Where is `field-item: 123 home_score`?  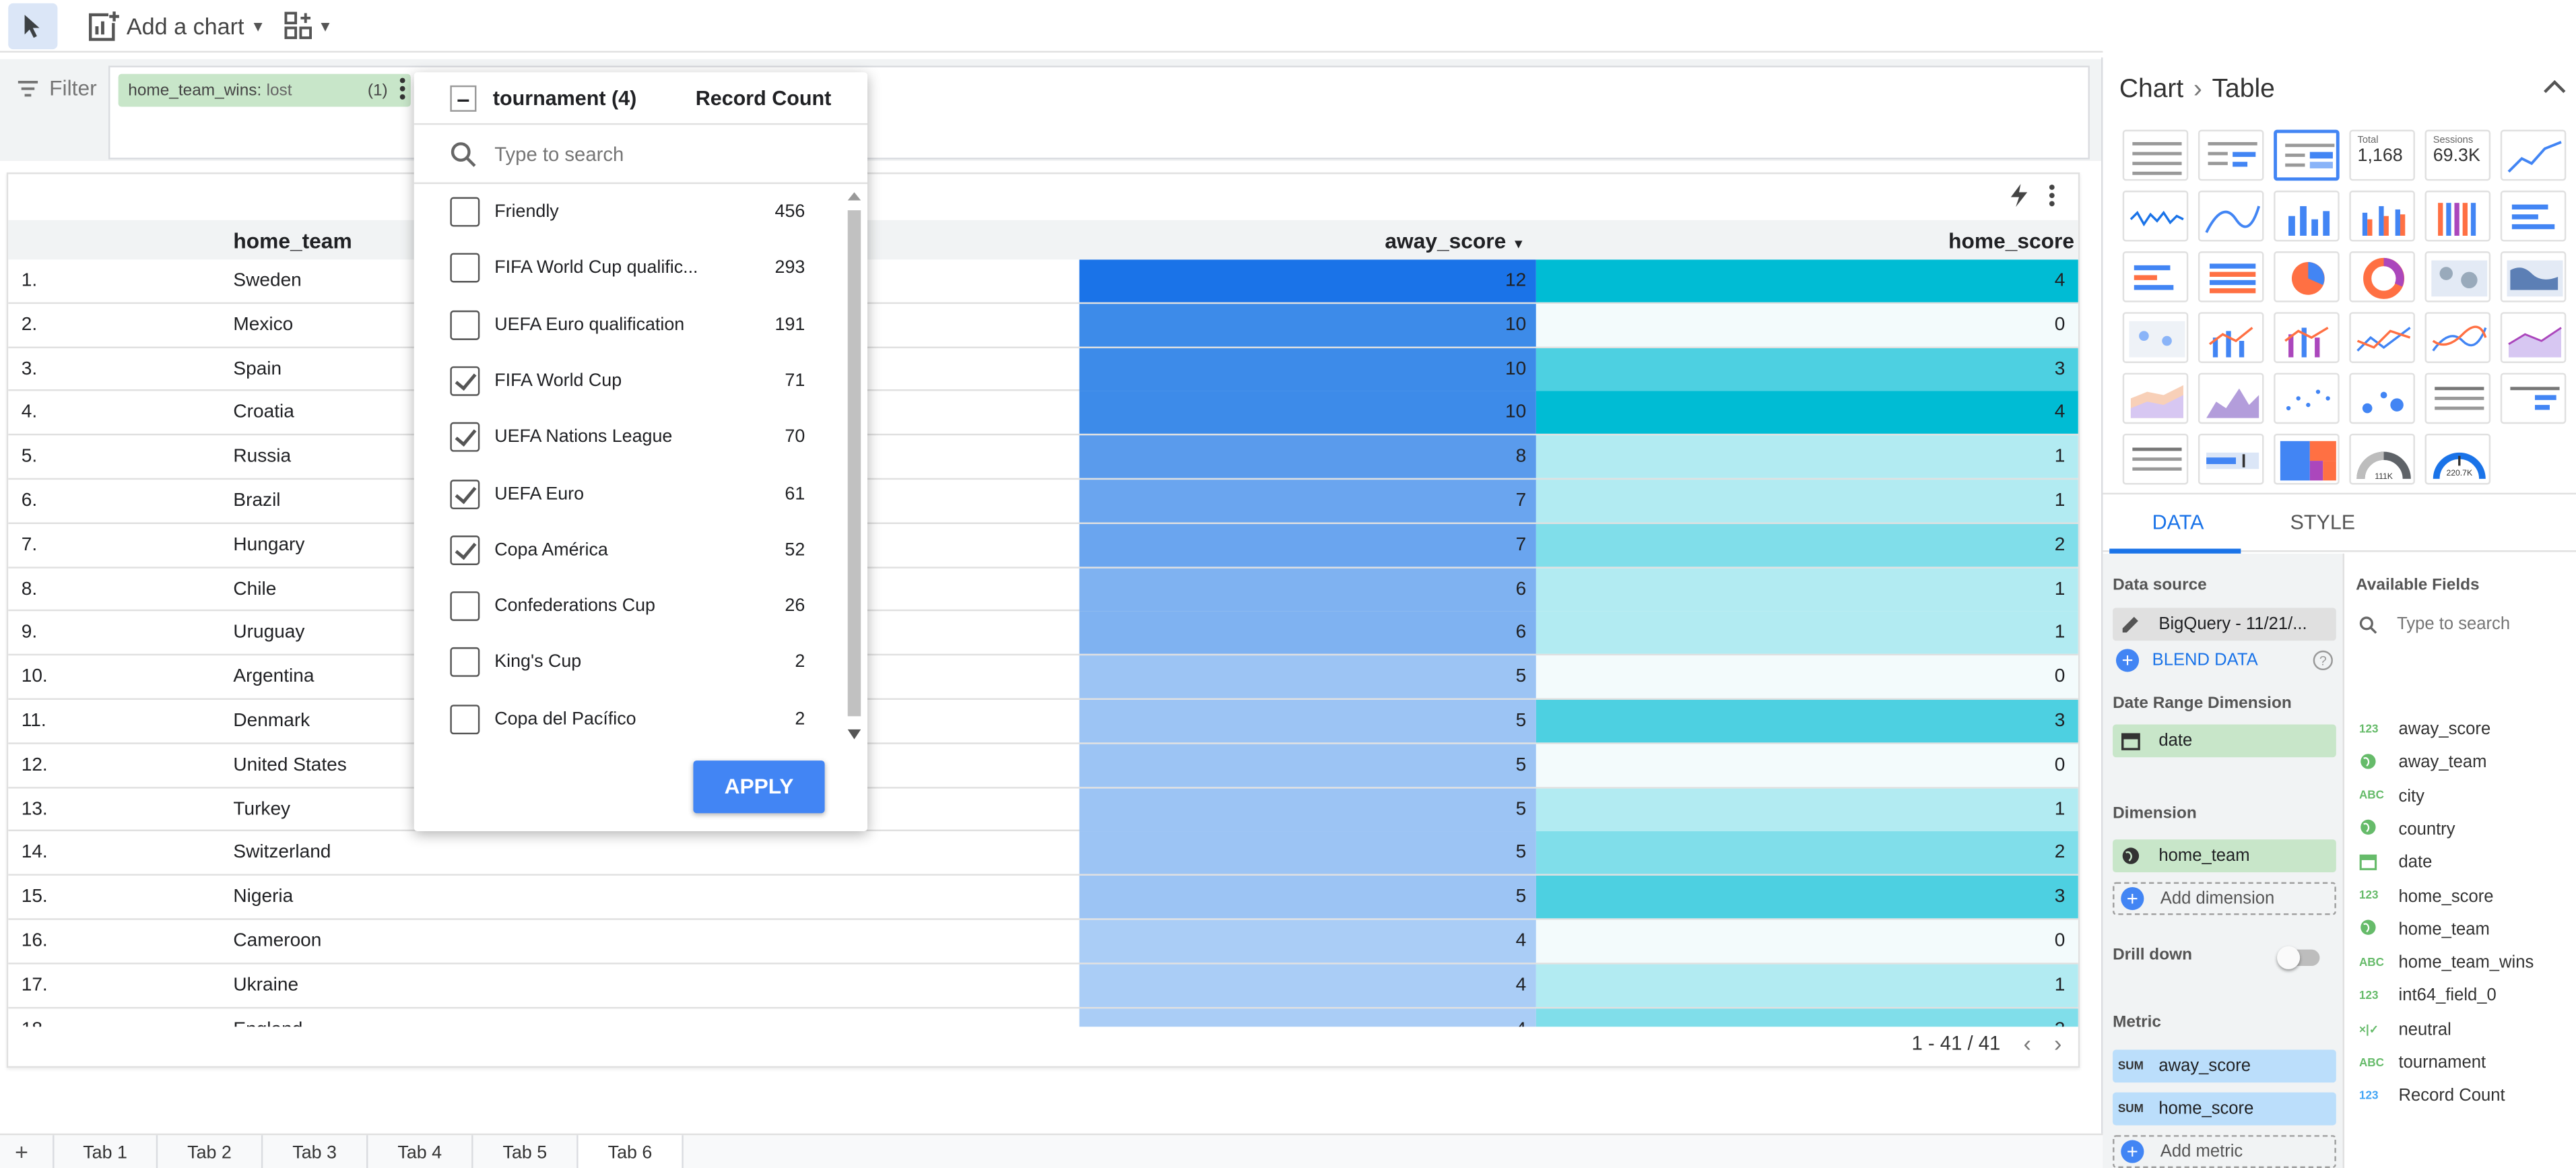
field-item: 123 home_score is located at coordinates (2426, 896).